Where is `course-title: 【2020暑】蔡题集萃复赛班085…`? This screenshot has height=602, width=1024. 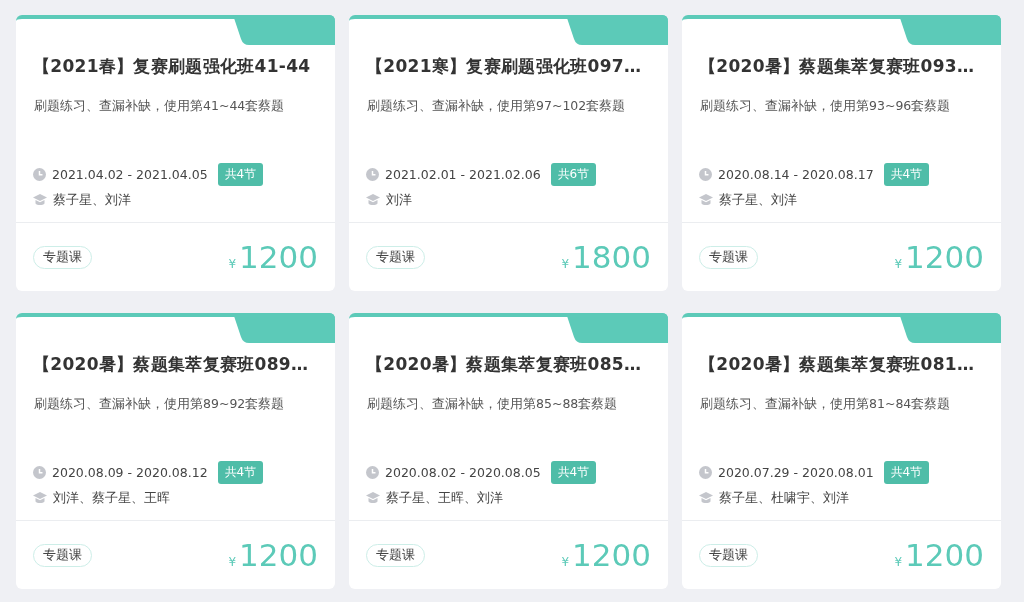
course-title: 【2020暑】蔡题集萃复赛班085… is located at coordinates (504, 364).